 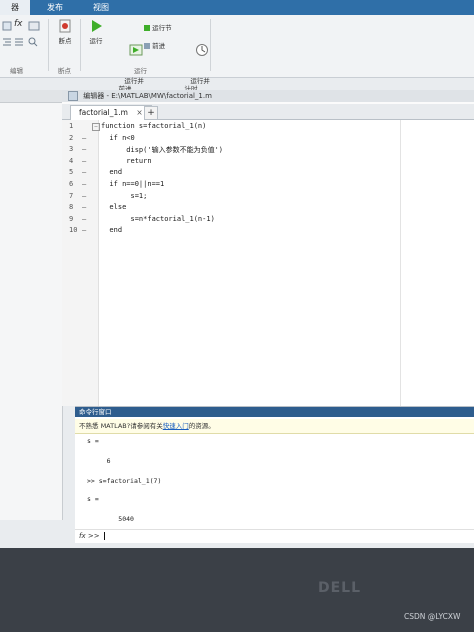 What do you see at coordinates (124, 481) in the screenshot?
I see `output-line: >> s=factorial_1(7)` at bounding box center [124, 481].